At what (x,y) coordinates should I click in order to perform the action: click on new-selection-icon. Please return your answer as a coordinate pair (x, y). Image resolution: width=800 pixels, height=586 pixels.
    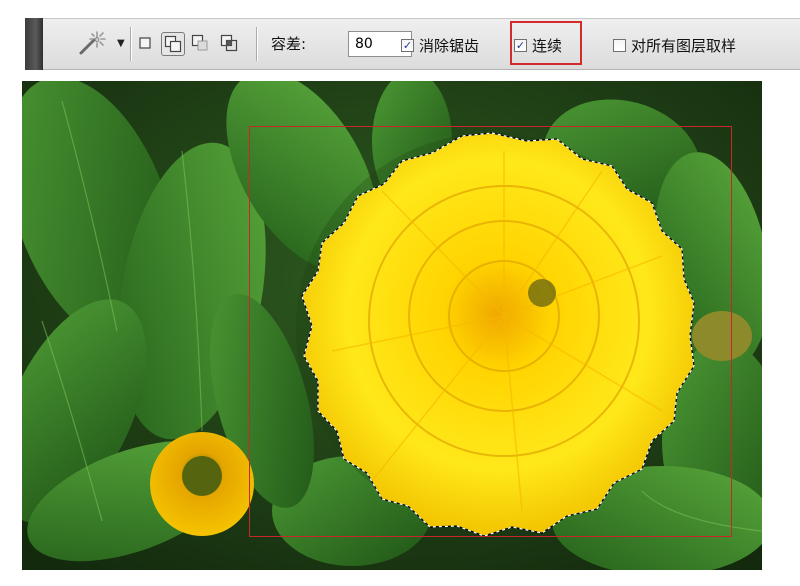
    Looking at the image, I should click on (145, 43).